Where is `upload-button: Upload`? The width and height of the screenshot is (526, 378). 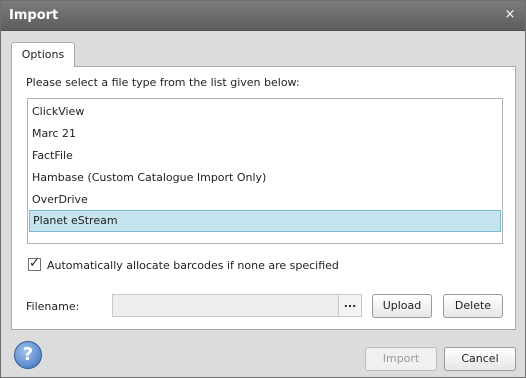 upload-button: Upload is located at coordinates (402, 306).